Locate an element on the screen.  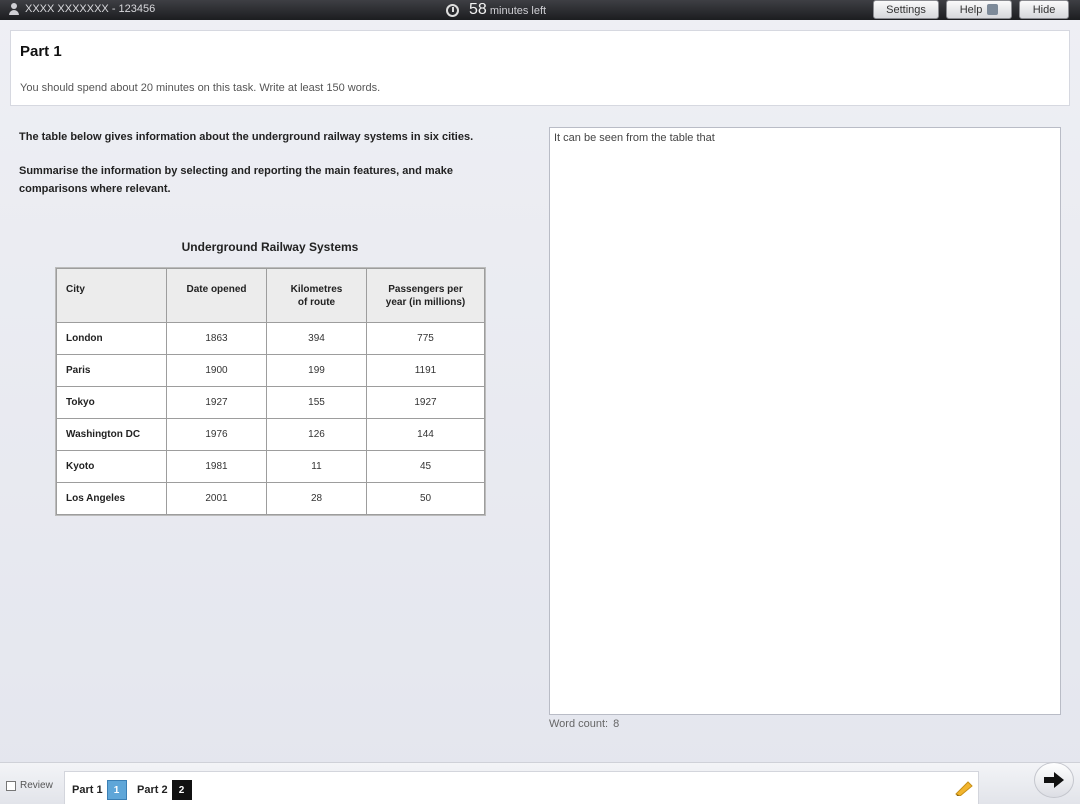
candidate-label: XXXX XXXXXXX - 123456 is located at coordinates (90, 9).